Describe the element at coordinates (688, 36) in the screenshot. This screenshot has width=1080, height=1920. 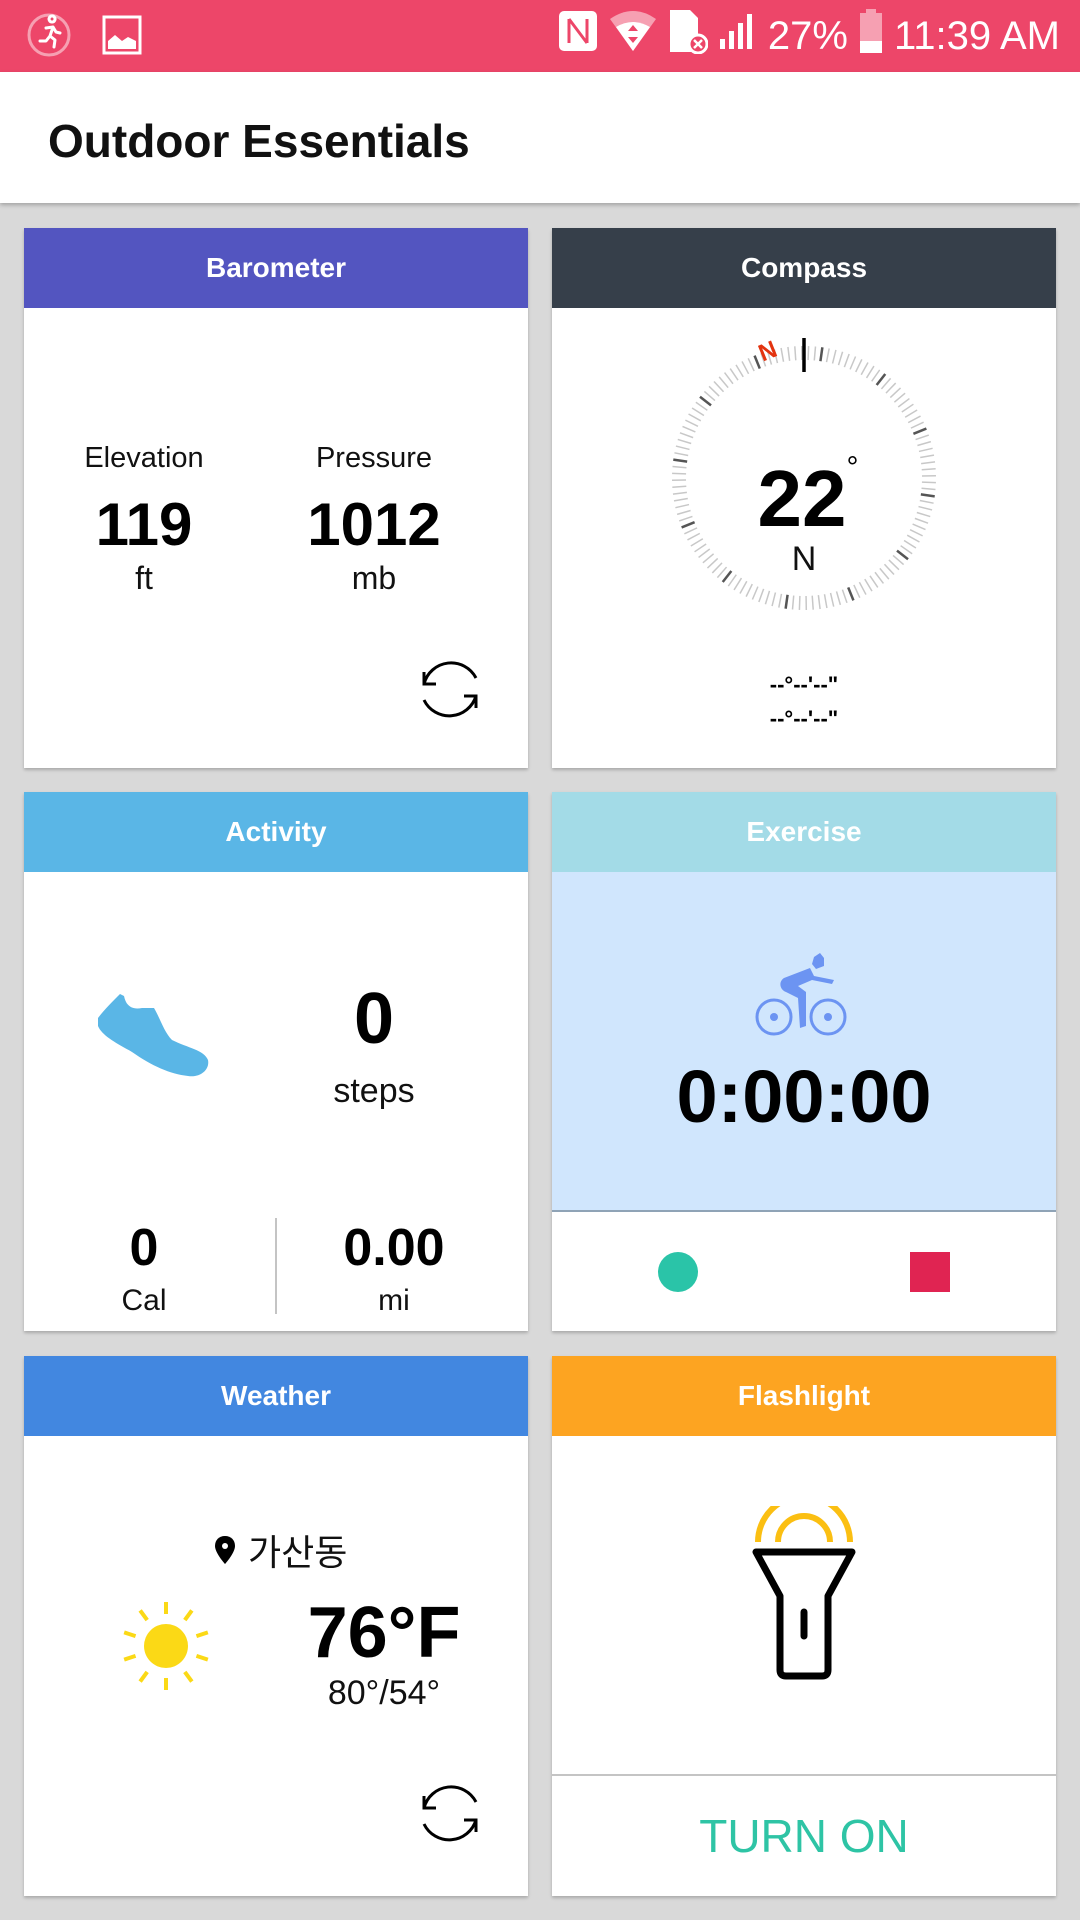
I see `sim-error-icon` at that location.